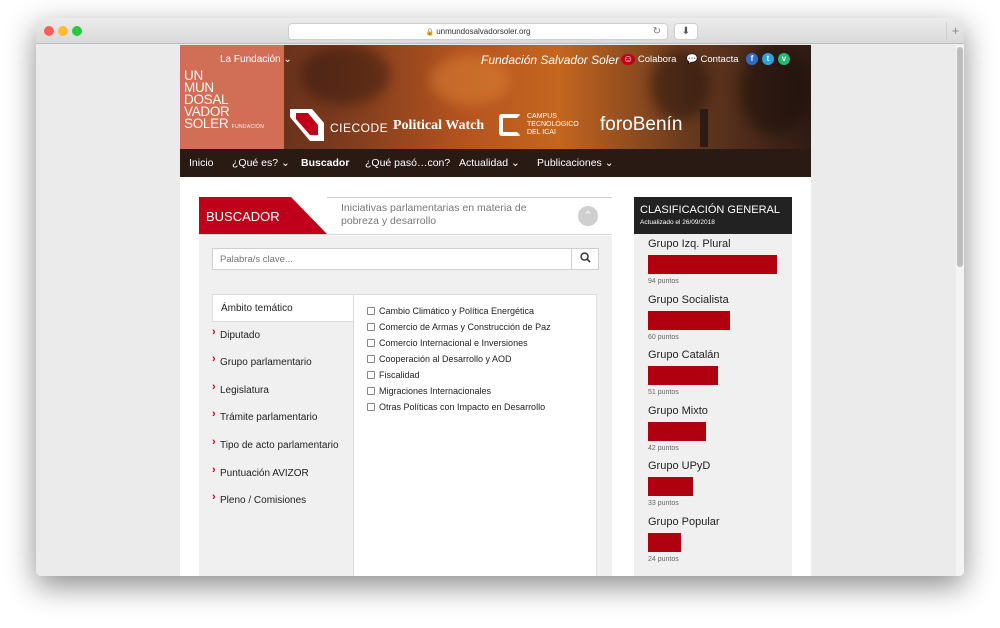  I want to click on tab-label: Tipo de acto parlamentario, so click(279, 445).